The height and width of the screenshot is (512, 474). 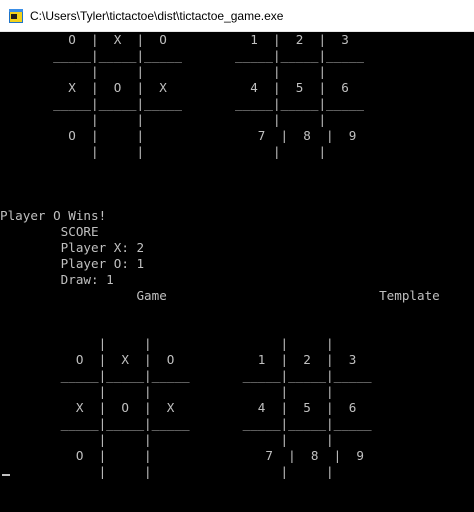 What do you see at coordinates (72, 247) in the screenshot?
I see `console-line: Player X: 2` at bounding box center [72, 247].